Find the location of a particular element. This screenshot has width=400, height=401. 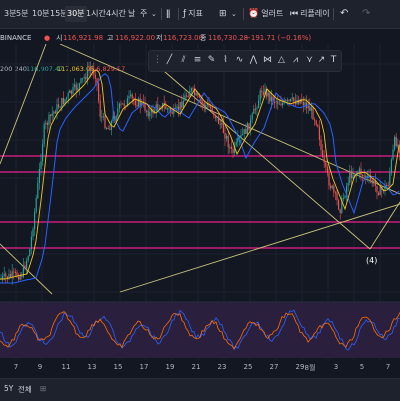

close-value: 116,730.28 is located at coordinates (228, 38).